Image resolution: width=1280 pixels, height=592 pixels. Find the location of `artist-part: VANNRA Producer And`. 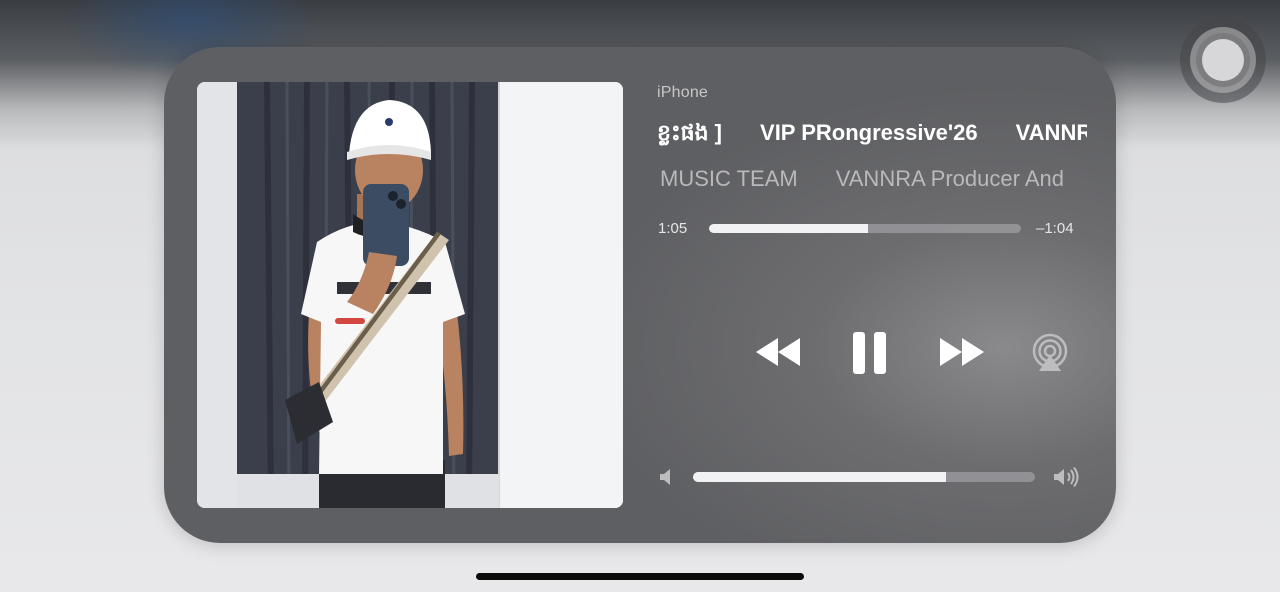

artist-part: VANNRA Producer And is located at coordinates (949, 178).